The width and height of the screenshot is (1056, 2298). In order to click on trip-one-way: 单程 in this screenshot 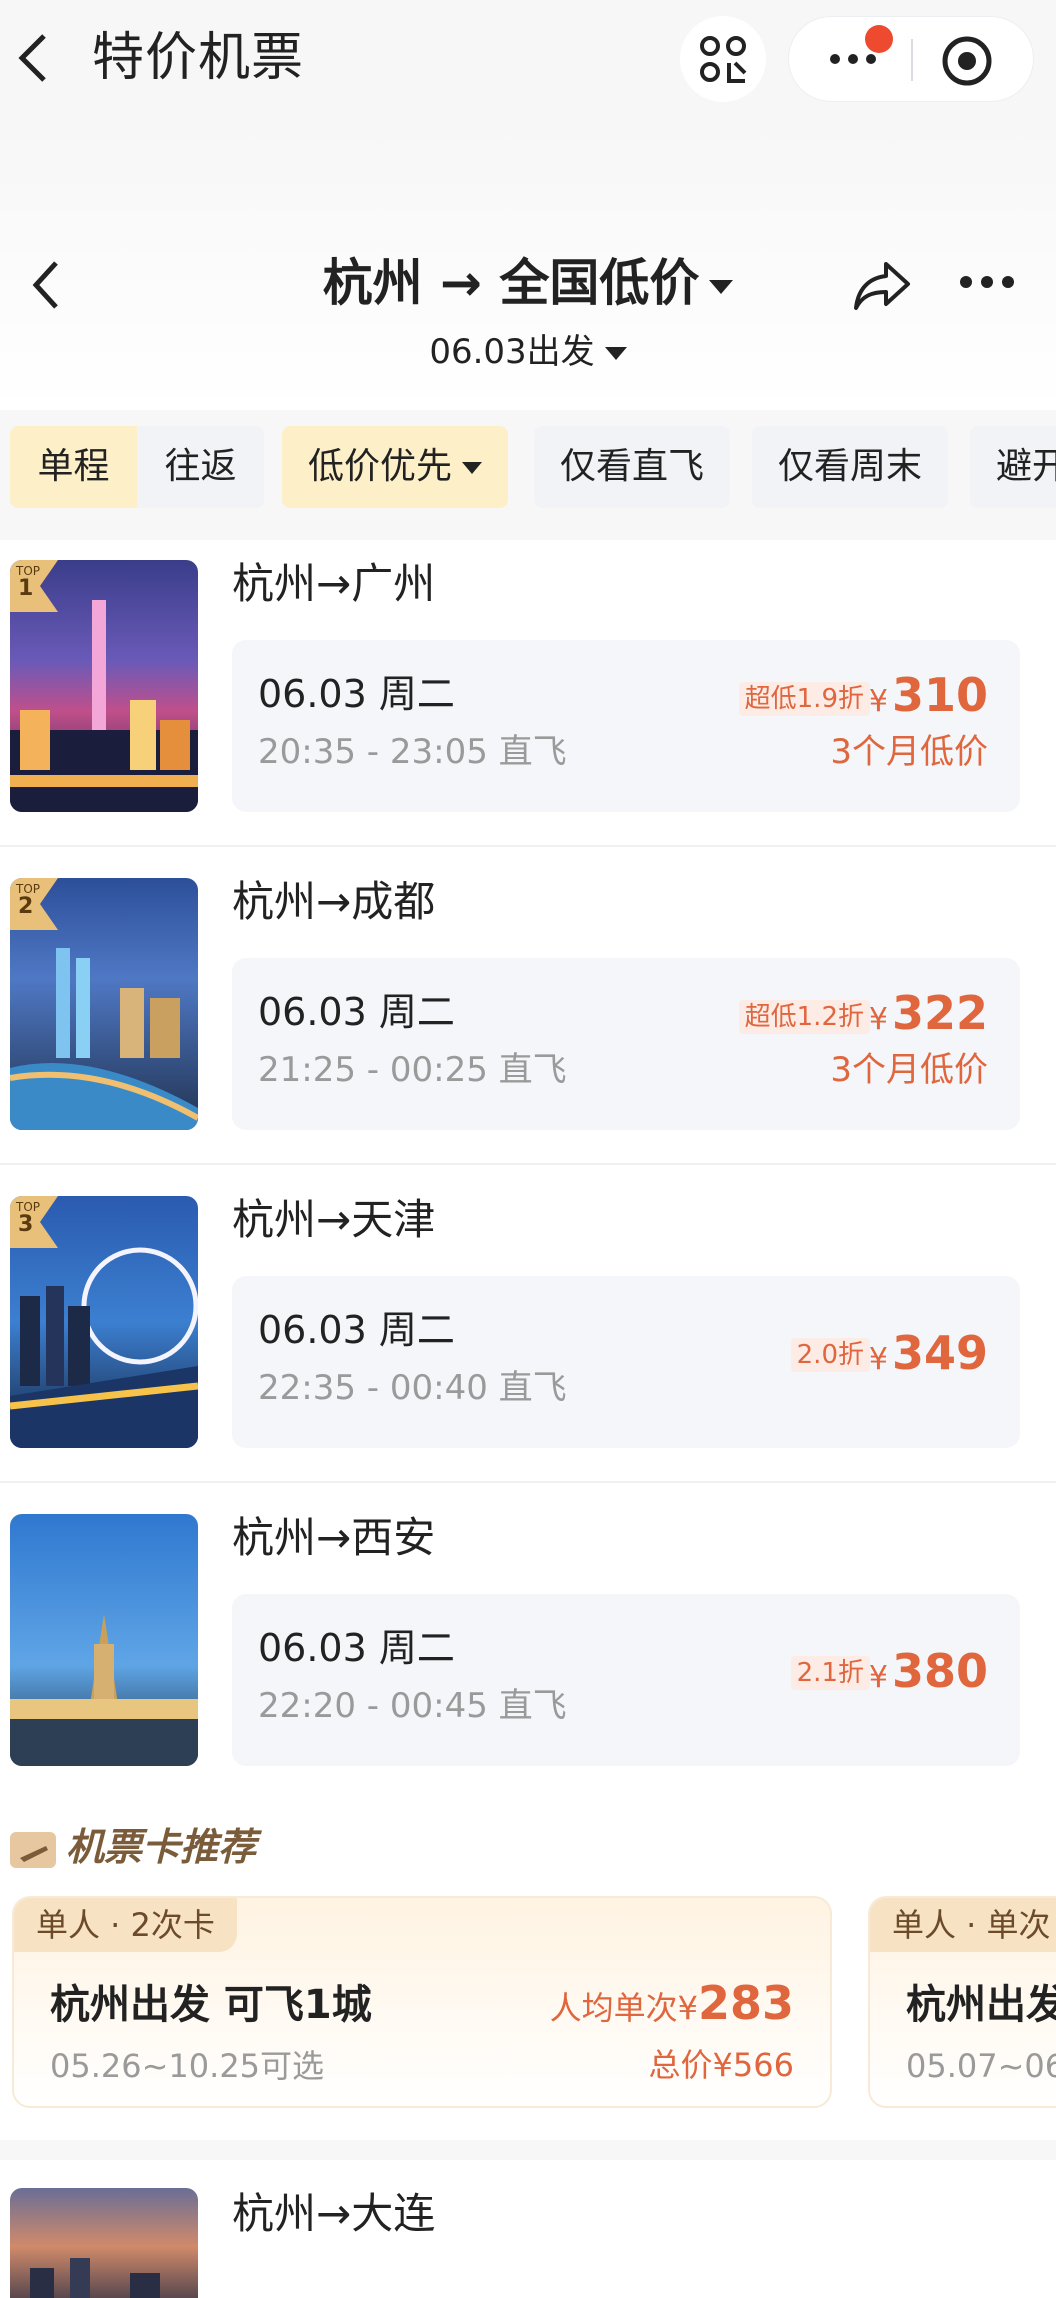, I will do `click(73, 467)`.